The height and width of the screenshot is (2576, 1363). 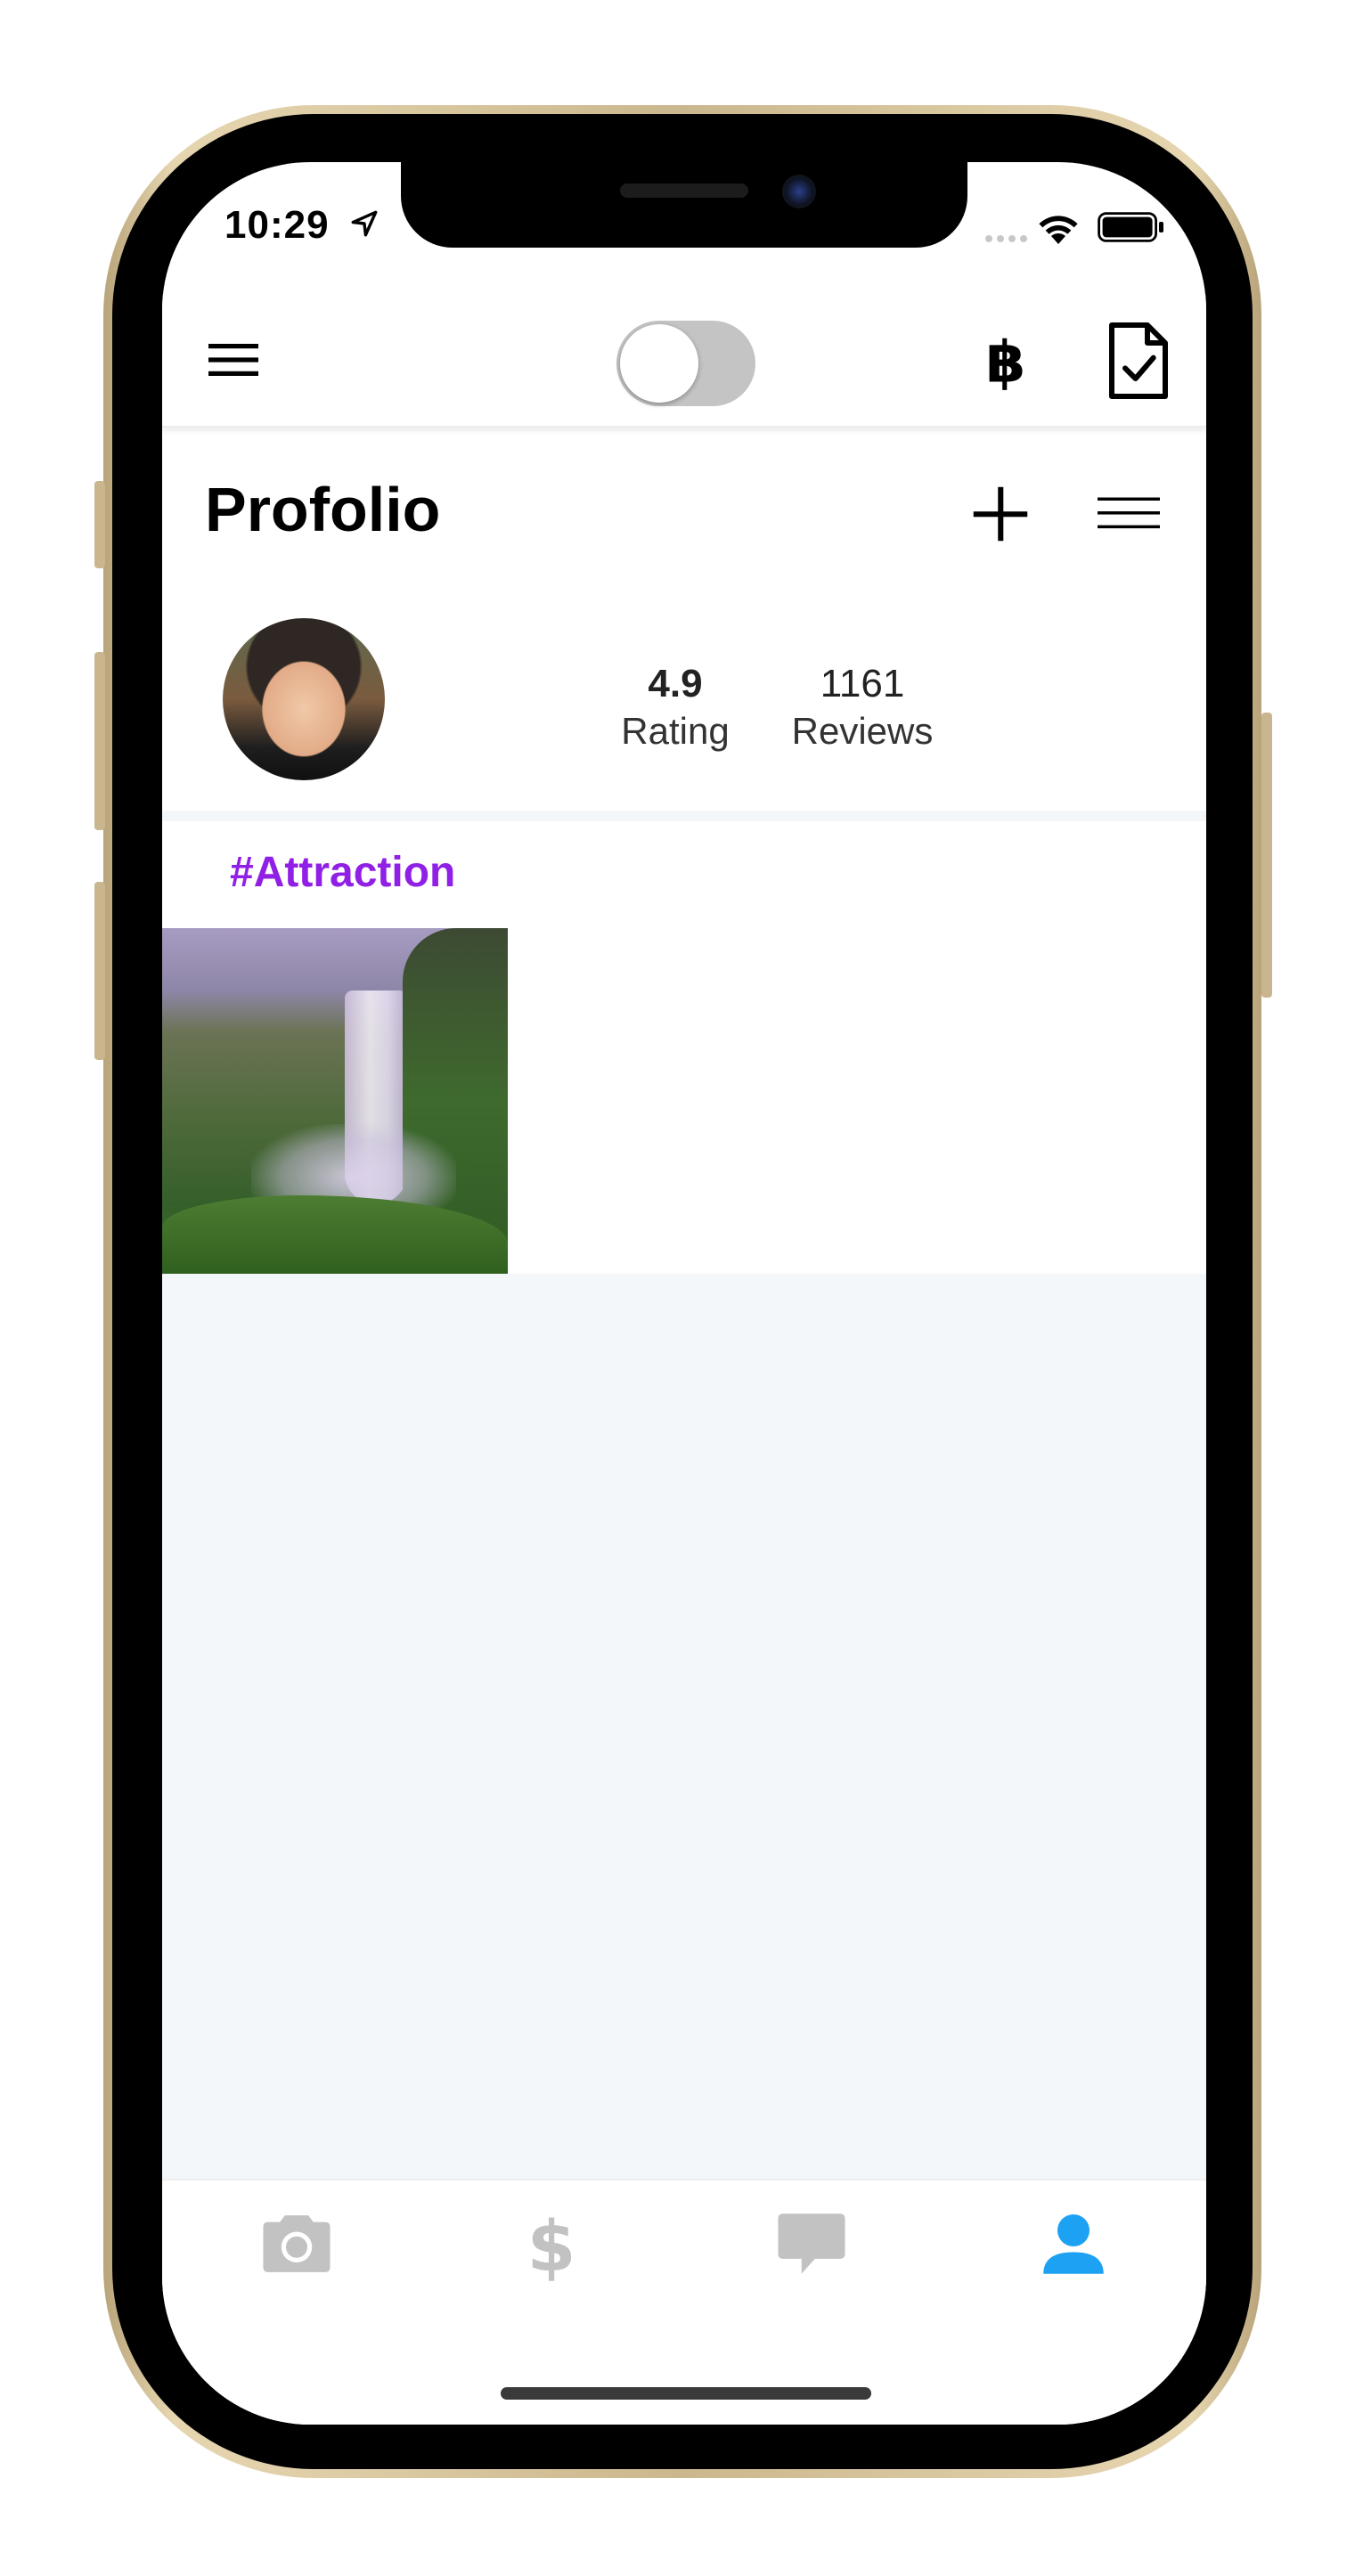 I want to click on dollar-icon: $, so click(x=552, y=2244).